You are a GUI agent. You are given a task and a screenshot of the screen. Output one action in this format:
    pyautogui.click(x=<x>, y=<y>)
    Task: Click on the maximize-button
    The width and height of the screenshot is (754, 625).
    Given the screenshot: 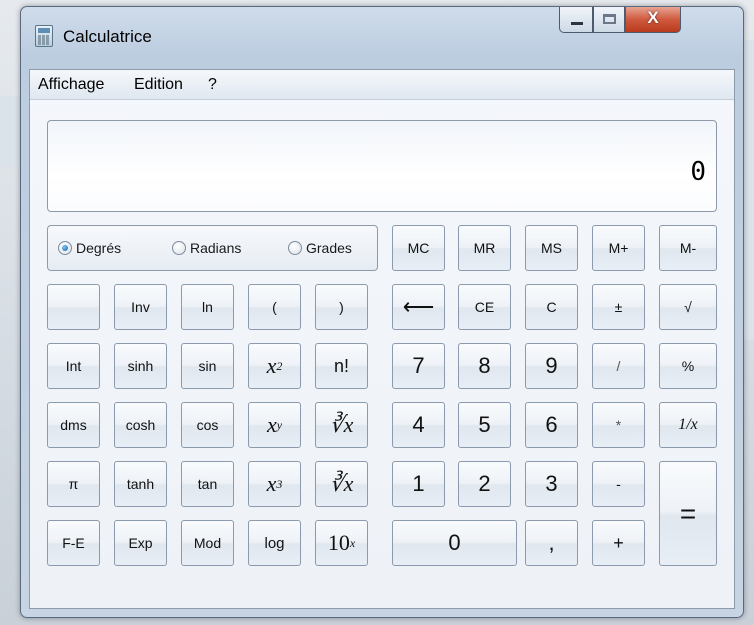 What is the action you would take?
    pyautogui.click(x=609, y=20)
    